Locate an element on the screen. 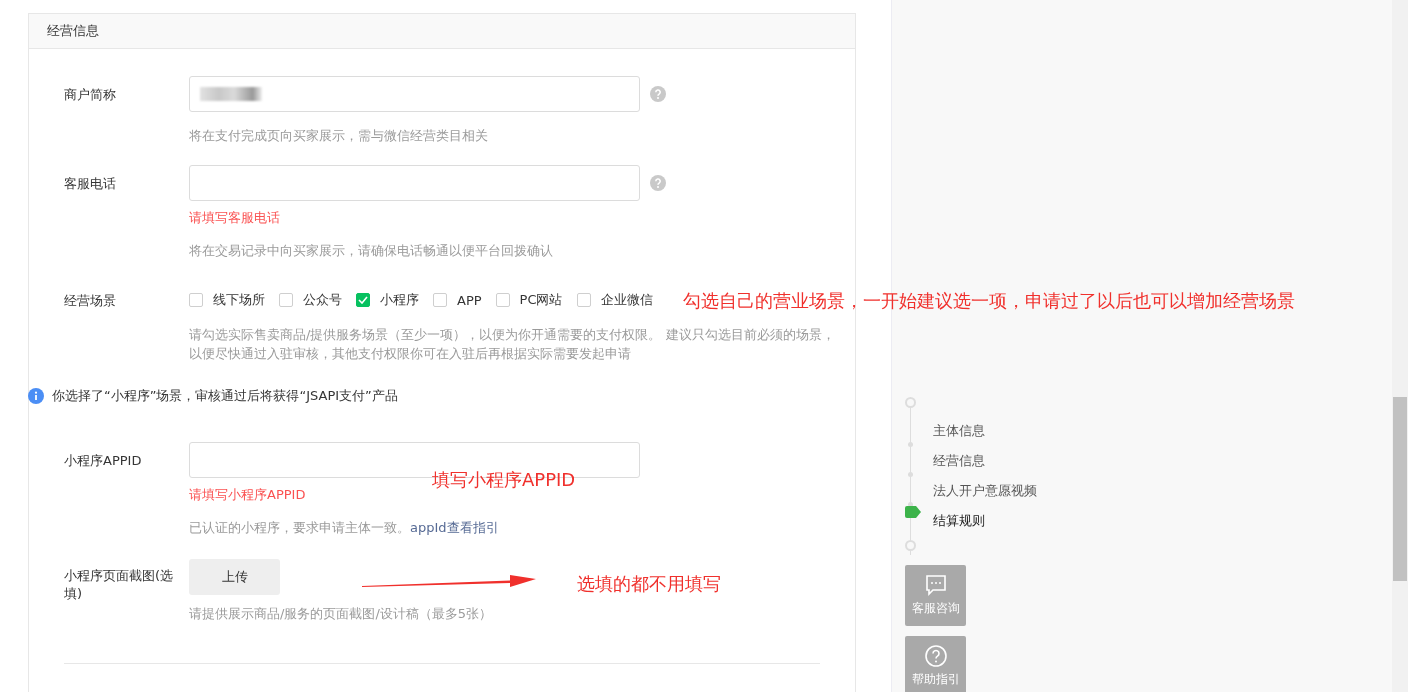 This screenshot has height=692, width=1408. scrollbar-thumb is located at coordinates (1400, 489).